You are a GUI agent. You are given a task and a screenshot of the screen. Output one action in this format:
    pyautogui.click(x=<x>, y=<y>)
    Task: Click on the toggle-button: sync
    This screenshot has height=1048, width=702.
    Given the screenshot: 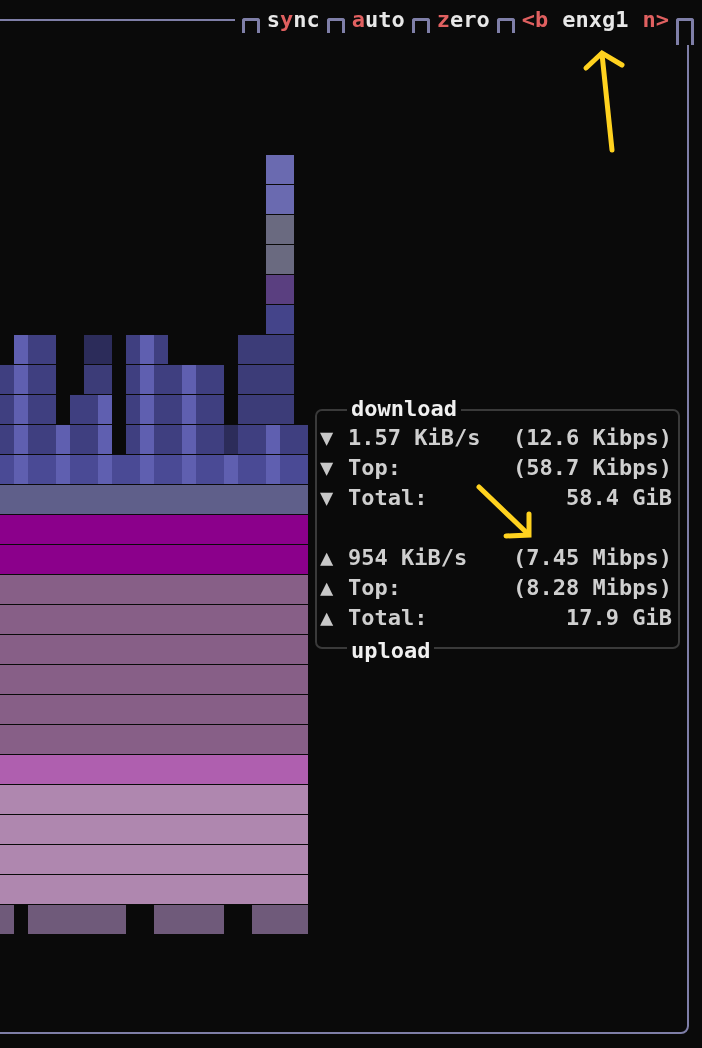 What is the action you would take?
    pyautogui.click(x=293, y=20)
    